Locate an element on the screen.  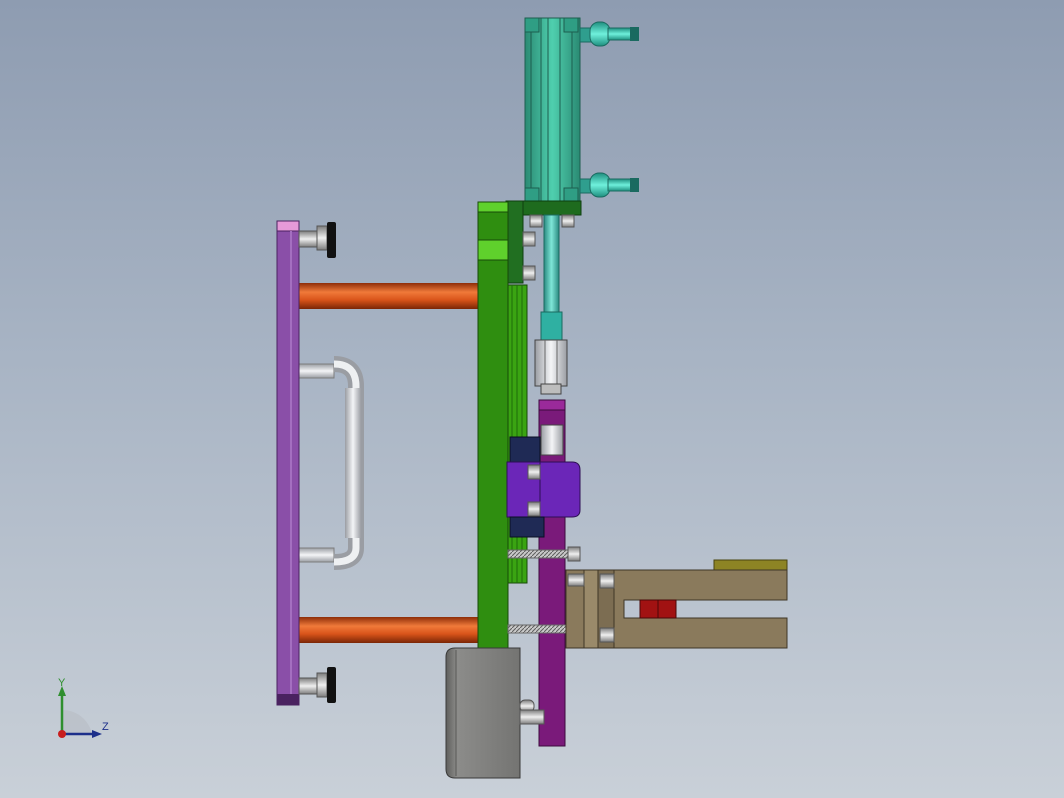
slide-bar is located at coordinates (552, 573).